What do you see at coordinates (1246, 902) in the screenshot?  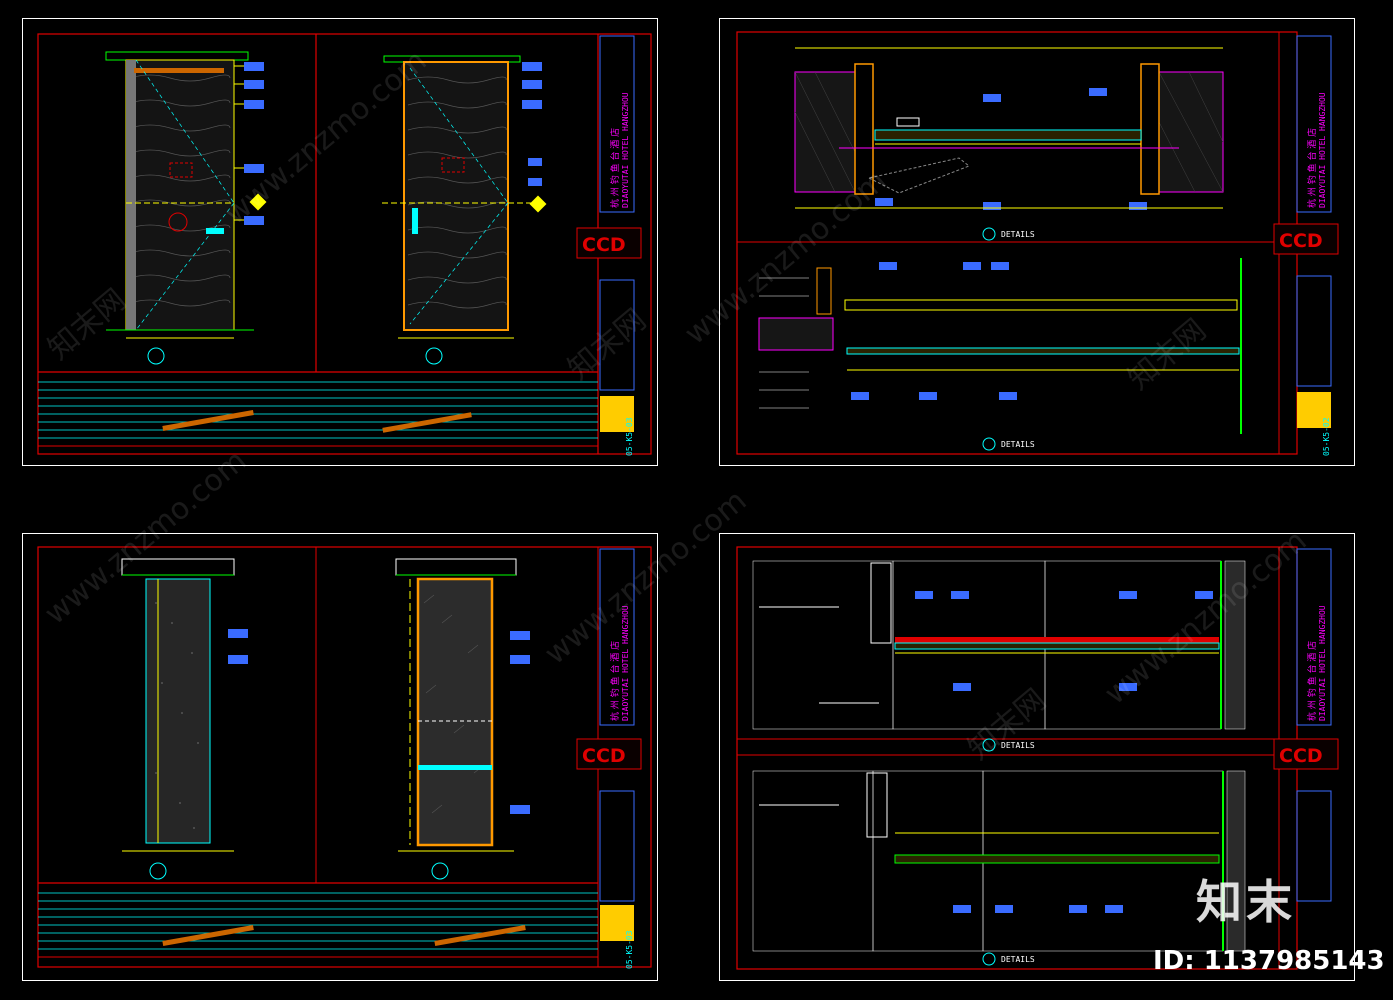 I see `brand-logo: 知末` at bounding box center [1246, 902].